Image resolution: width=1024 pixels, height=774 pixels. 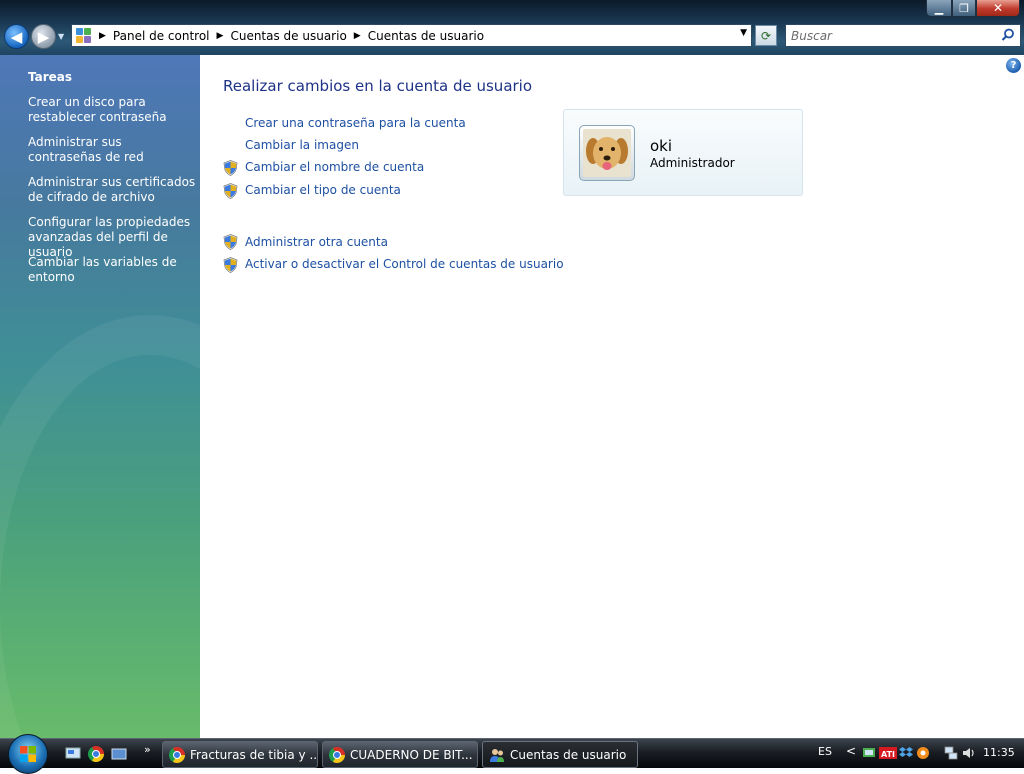 I want to click on dropbox-icon, so click(x=906, y=753).